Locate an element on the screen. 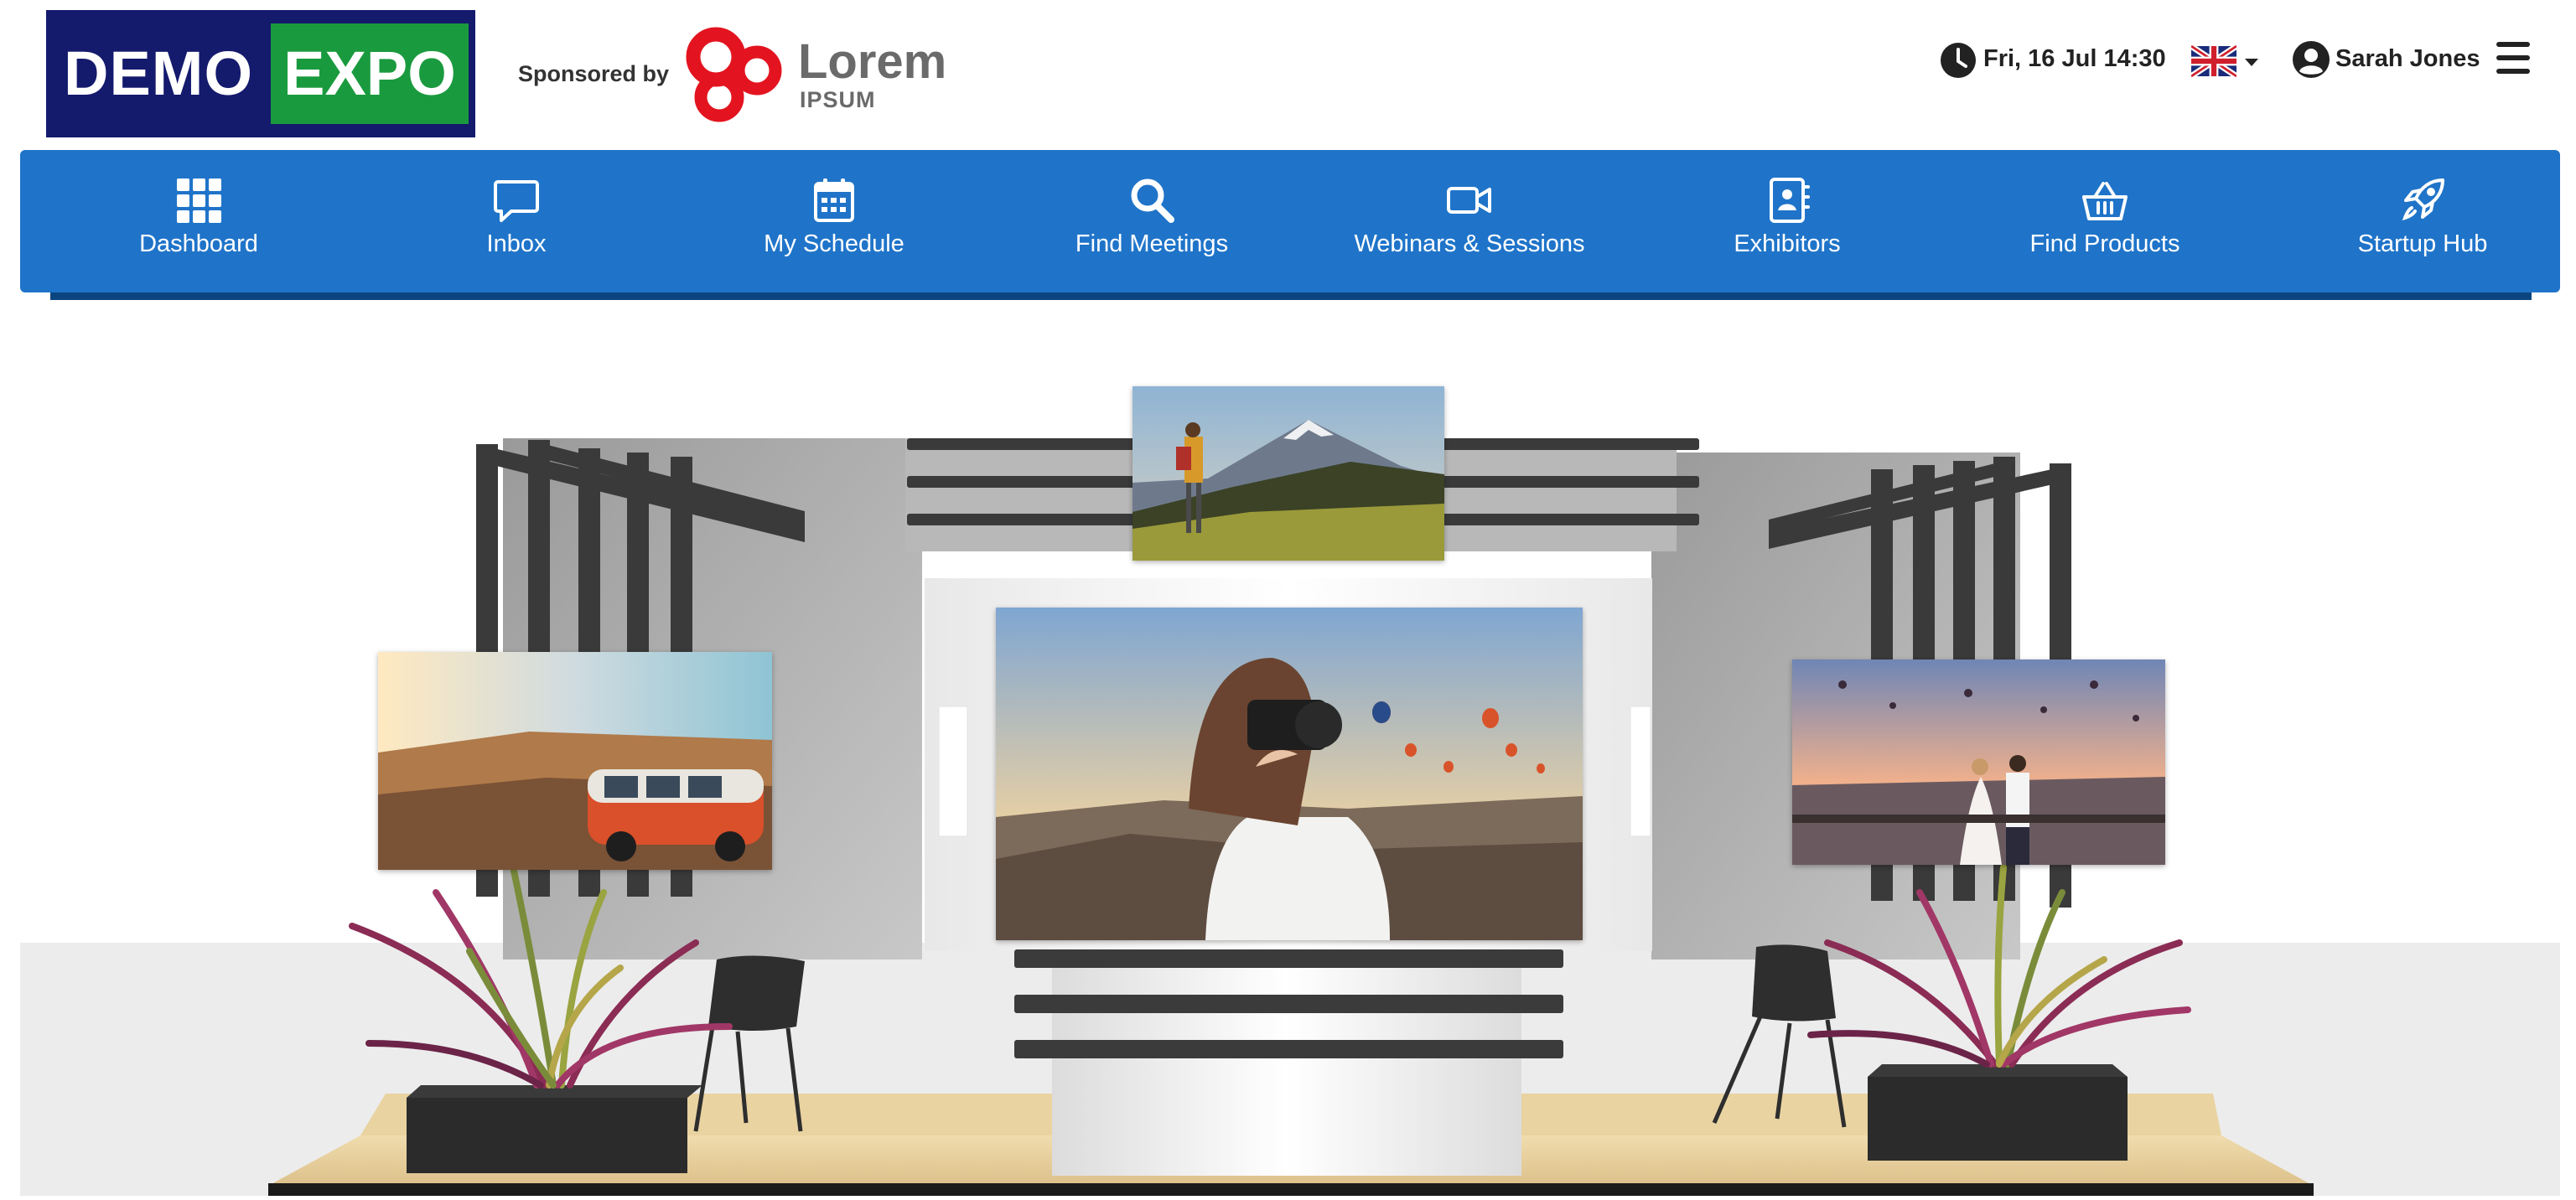 This screenshot has height=1200, width=2576. nav-label-webinars-sessions: Webinars & Sessions is located at coordinates (1469, 243).